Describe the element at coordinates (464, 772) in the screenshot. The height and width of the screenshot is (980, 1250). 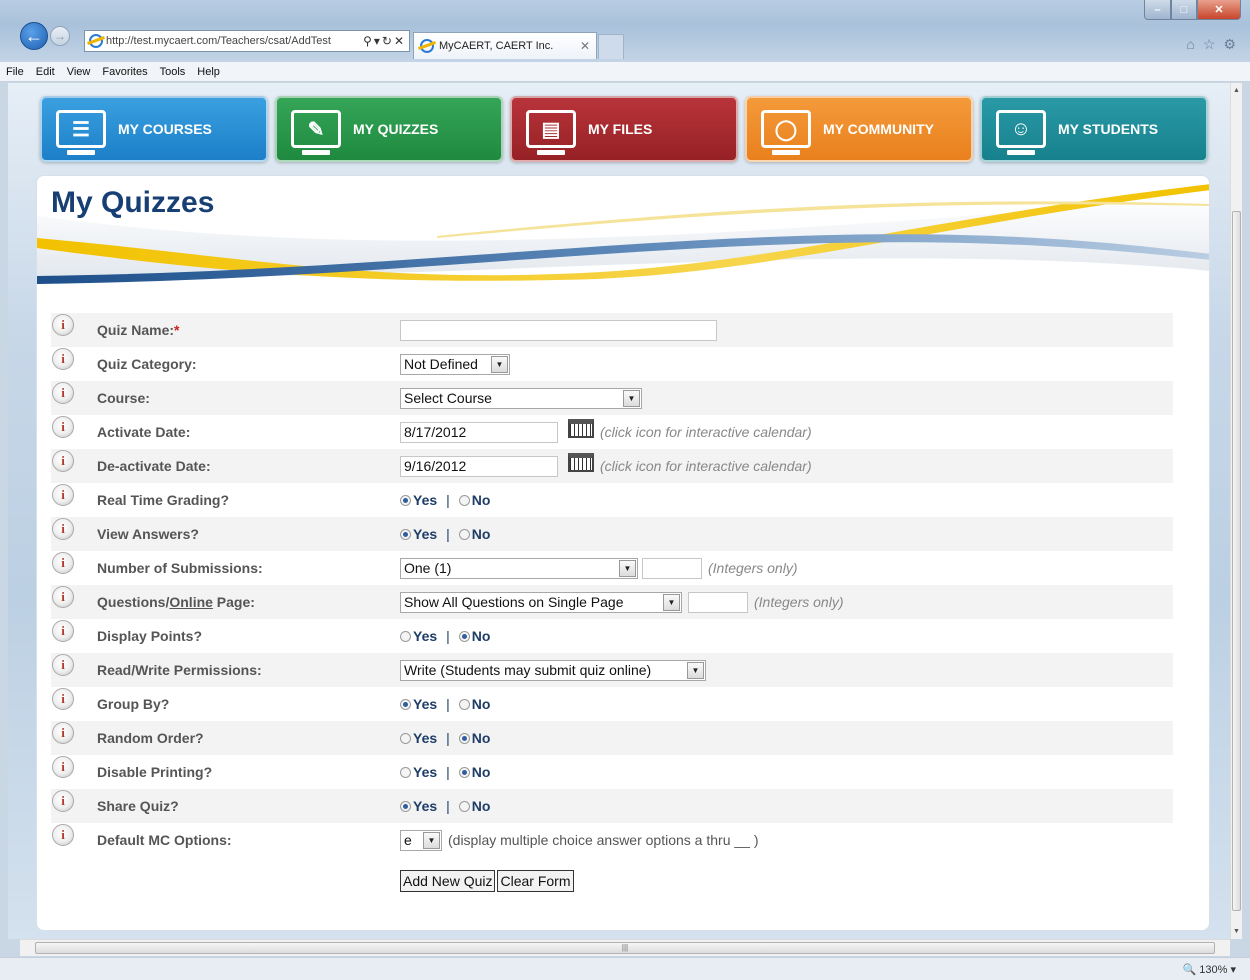
I see `disable-printing-no-radio` at that location.